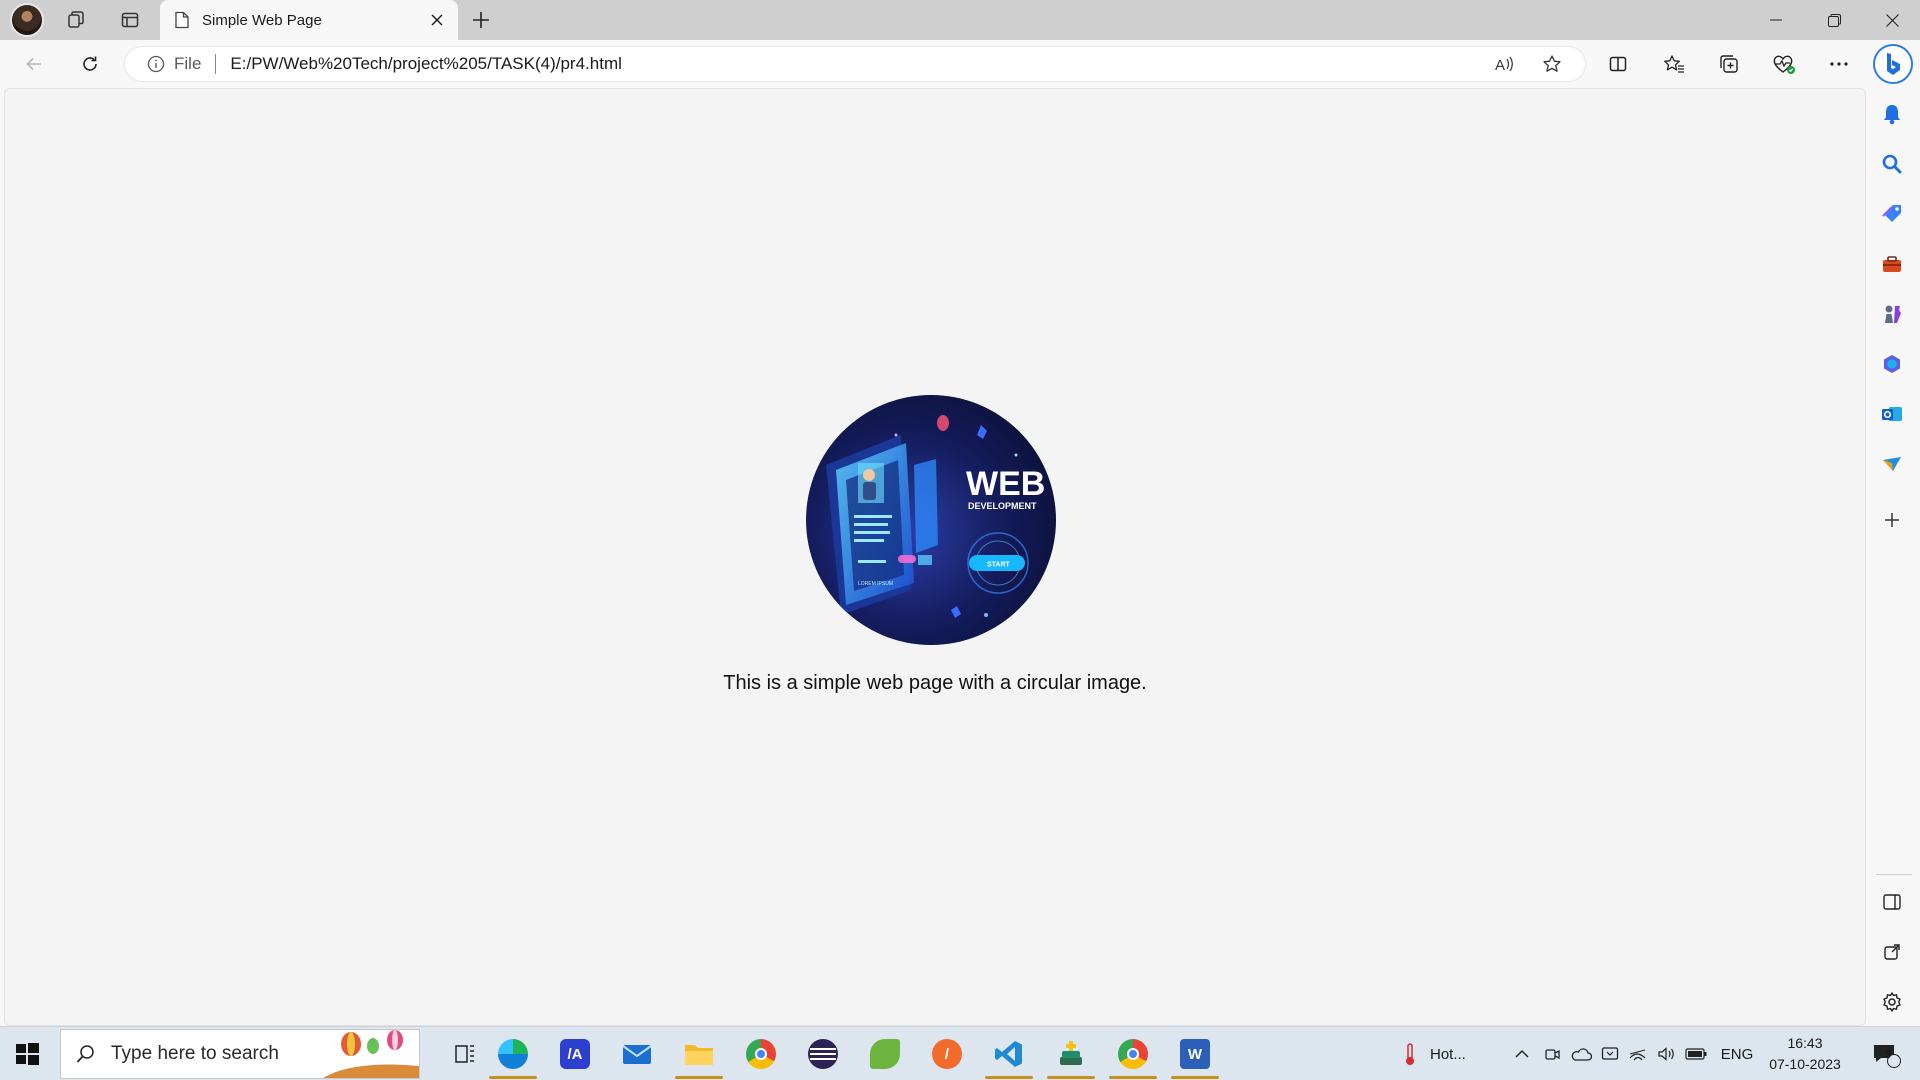 This screenshot has width=1920, height=1080. Describe the element at coordinates (464, 1054) in the screenshot. I see `task-view-icon` at that location.